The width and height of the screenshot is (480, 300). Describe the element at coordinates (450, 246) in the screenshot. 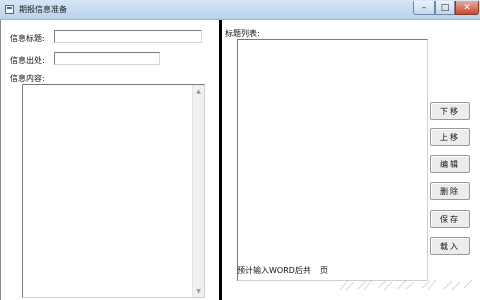

I see `import-button: 载入` at that location.